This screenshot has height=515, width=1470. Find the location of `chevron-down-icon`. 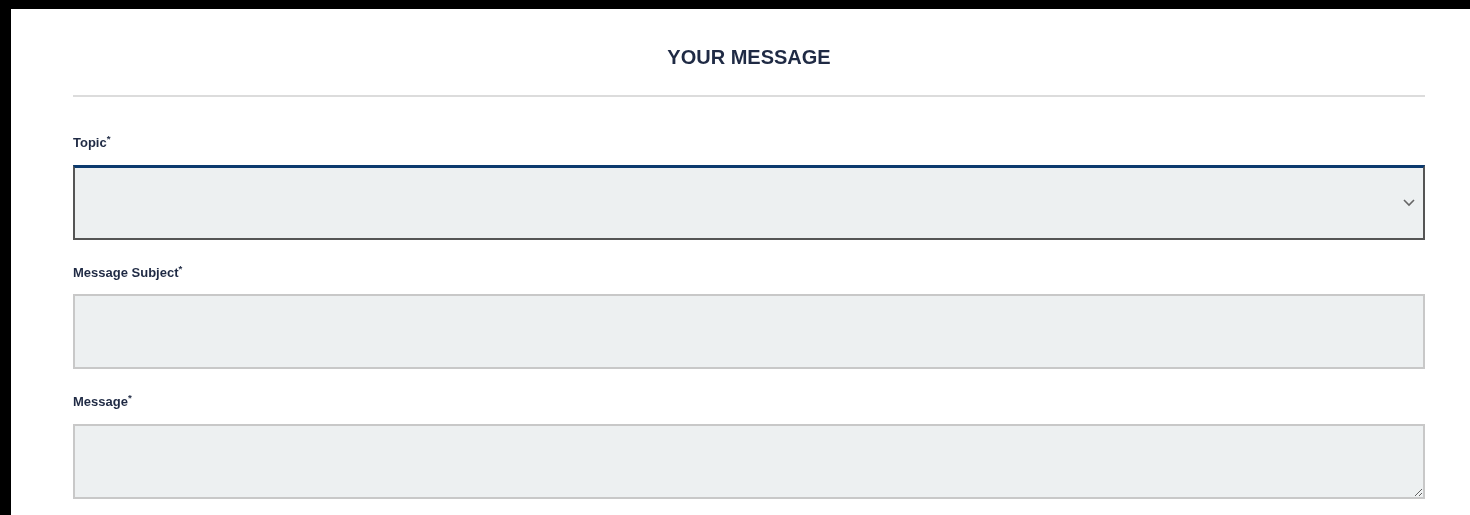

chevron-down-icon is located at coordinates (1409, 202).